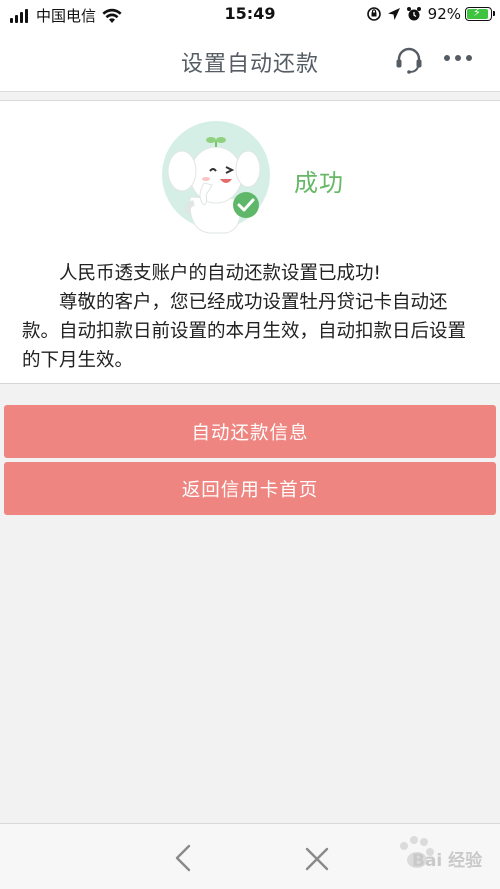 The image size is (500, 889). I want to click on location-icon, so click(393, 14).